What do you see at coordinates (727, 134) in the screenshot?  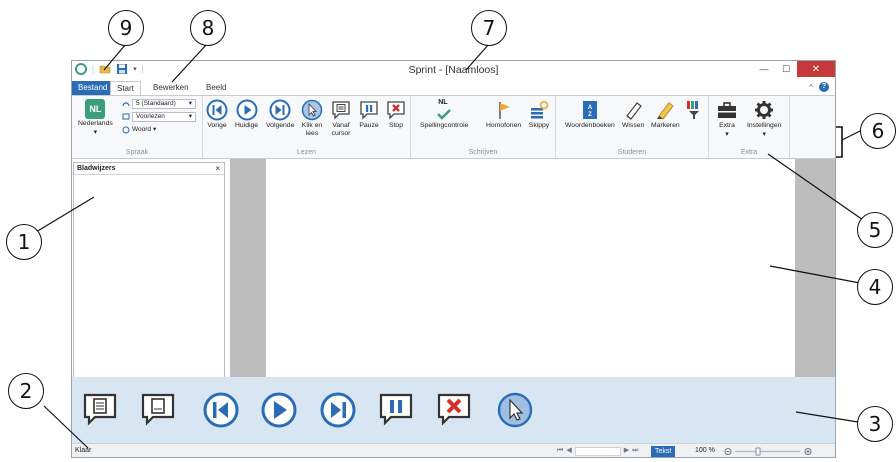 I see `extra-dropdown-icon: ▾` at bounding box center [727, 134].